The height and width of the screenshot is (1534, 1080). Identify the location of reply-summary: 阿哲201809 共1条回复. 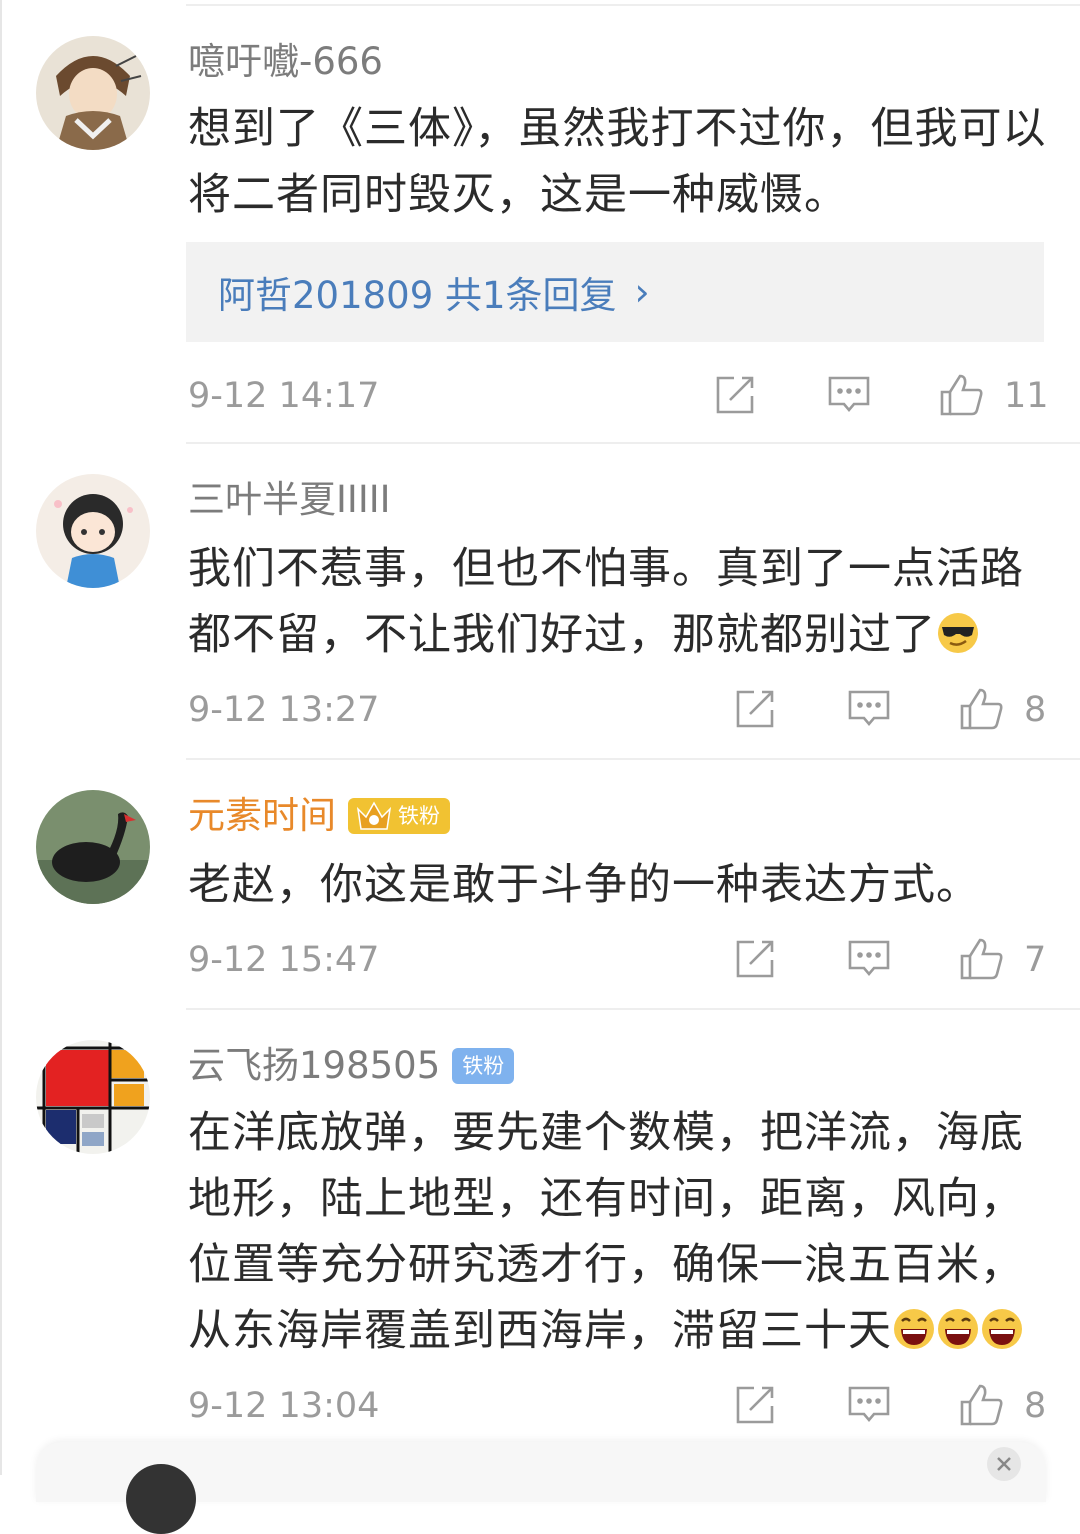
(417, 295).